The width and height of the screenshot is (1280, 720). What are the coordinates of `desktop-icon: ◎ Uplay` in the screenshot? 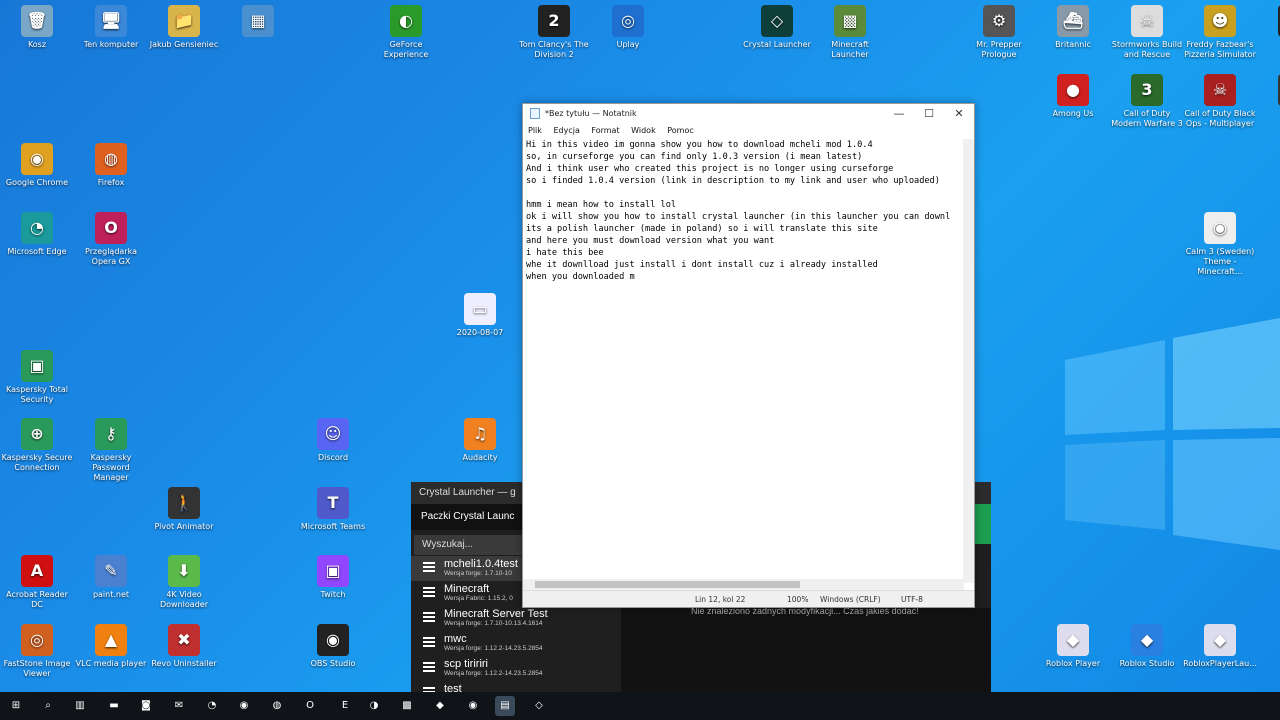 It's located at (628, 27).